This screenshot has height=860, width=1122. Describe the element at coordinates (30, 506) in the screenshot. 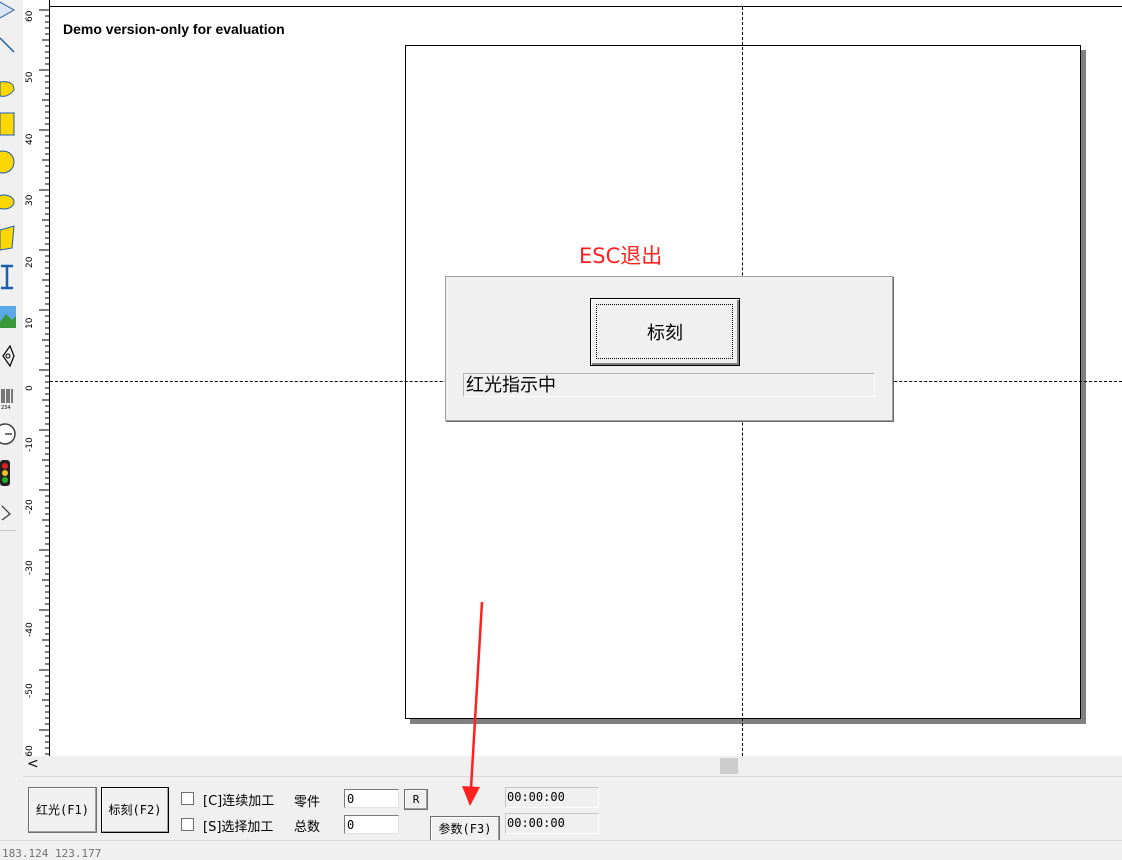

I see `ruler-label: -20` at that location.